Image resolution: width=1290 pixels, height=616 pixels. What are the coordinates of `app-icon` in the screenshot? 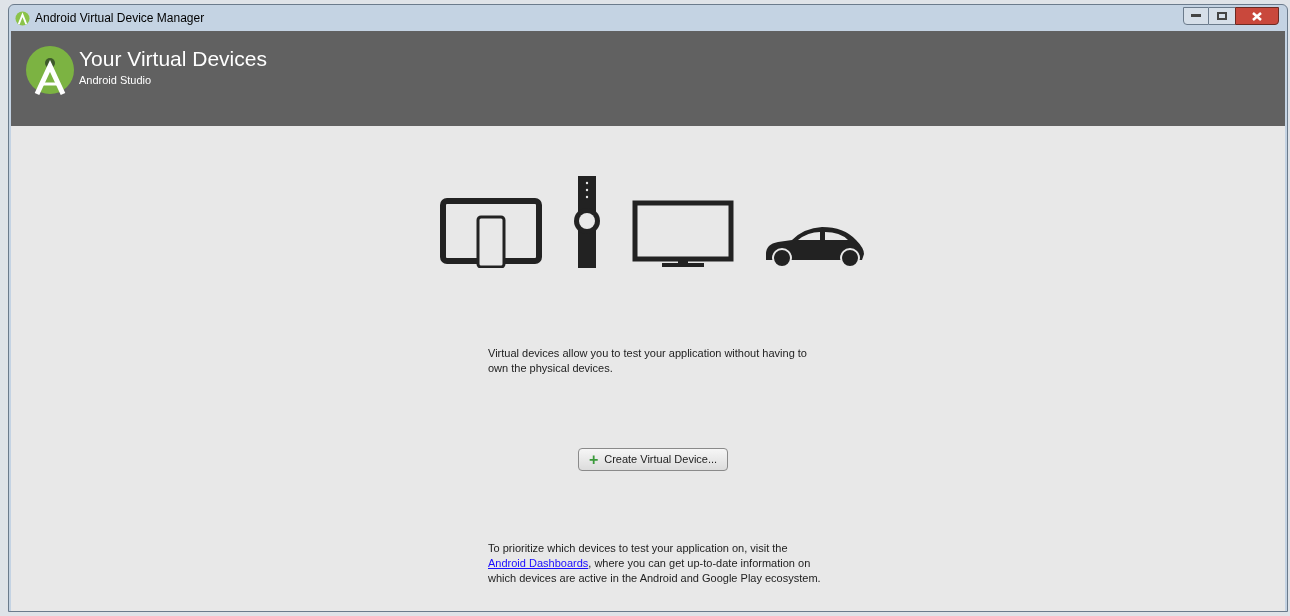 It's located at (22, 18).